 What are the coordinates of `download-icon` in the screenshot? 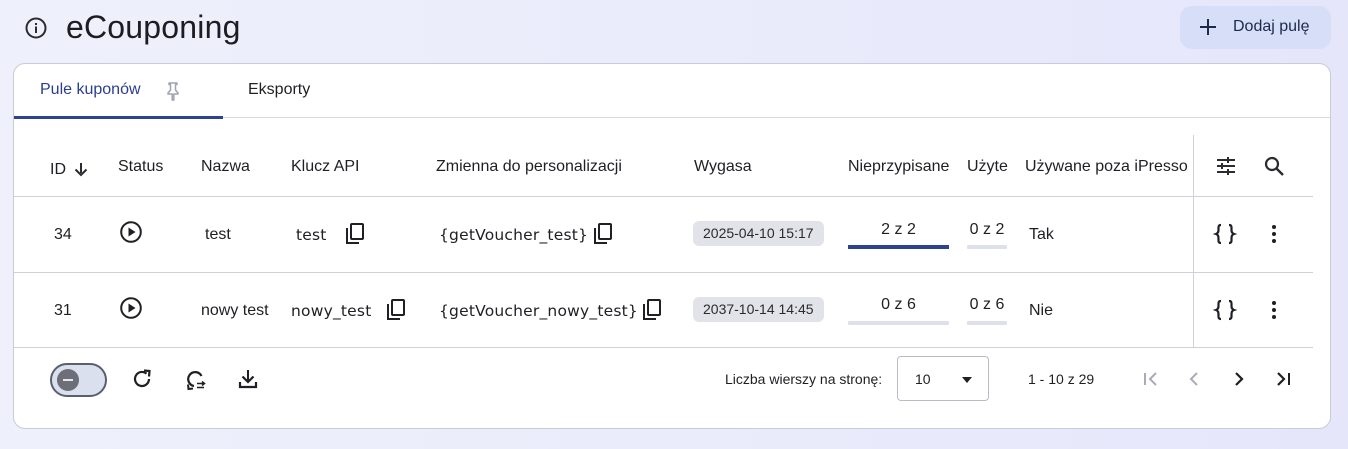 It's located at (248, 379).